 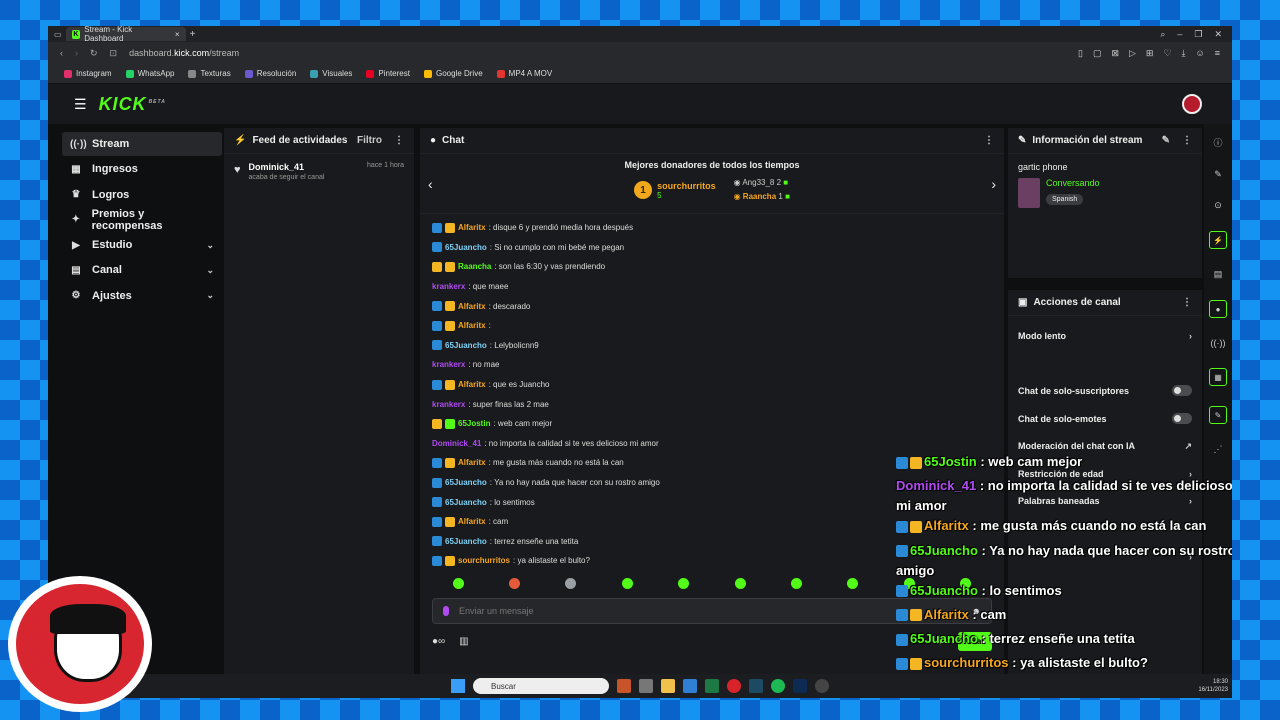 What do you see at coordinates (1167, 53) in the screenshot?
I see `heart-icon: ♡` at bounding box center [1167, 53].